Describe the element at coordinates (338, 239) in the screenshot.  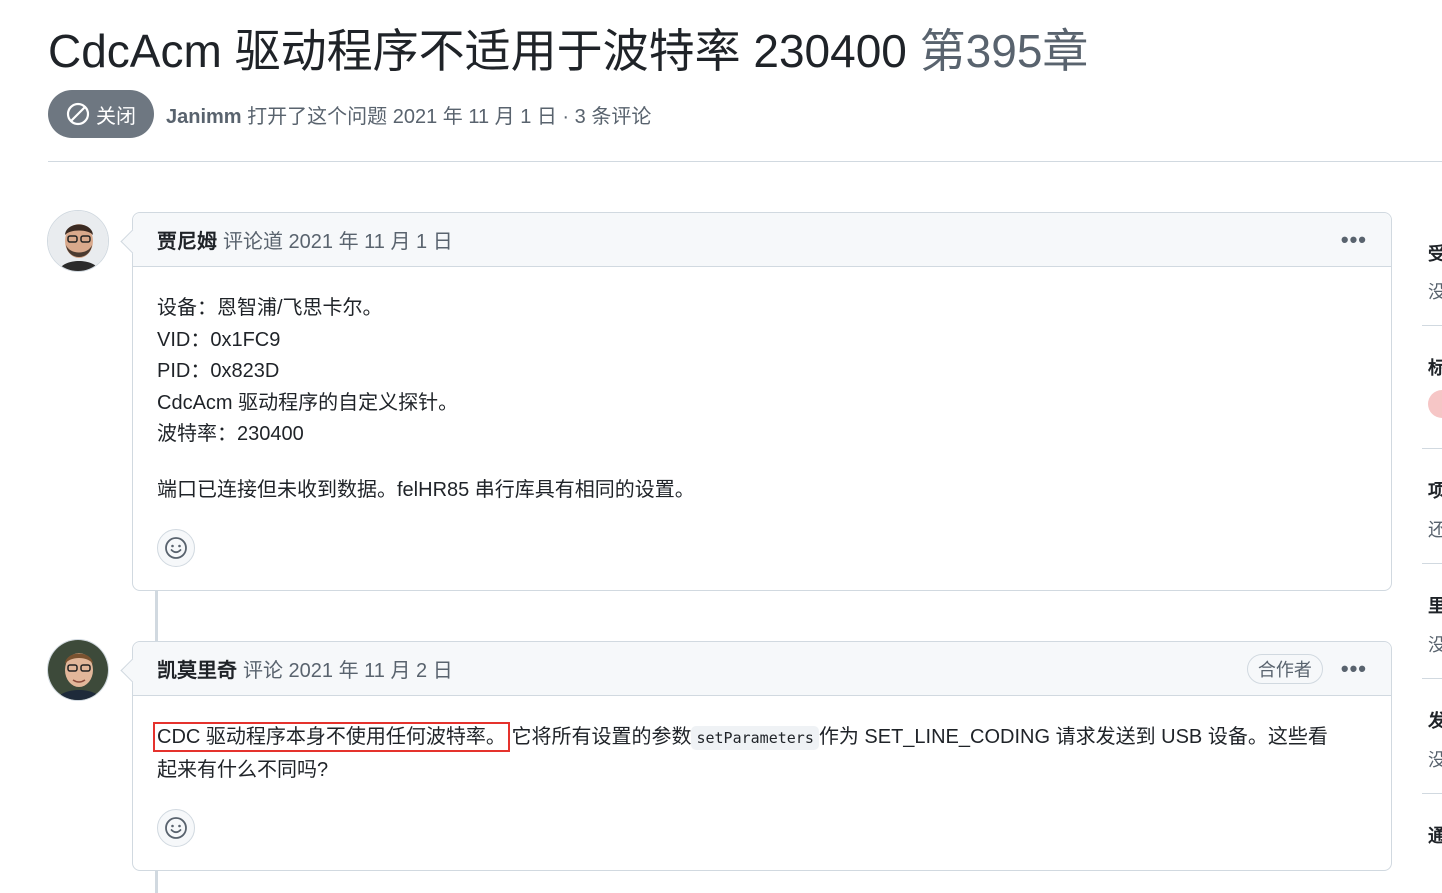
I see `comment-timestamp: 评论道 2021 年 11 月 1 日` at that location.